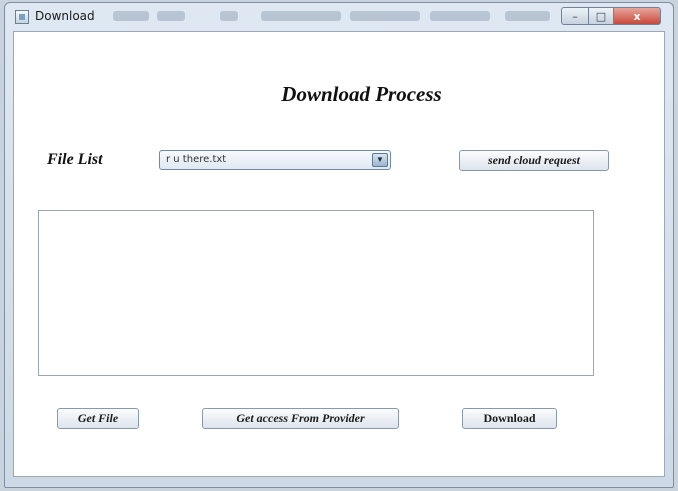 This screenshot has height=491, width=678. Describe the element at coordinates (75, 159) in the screenshot. I see `file-list-label: File List` at that location.